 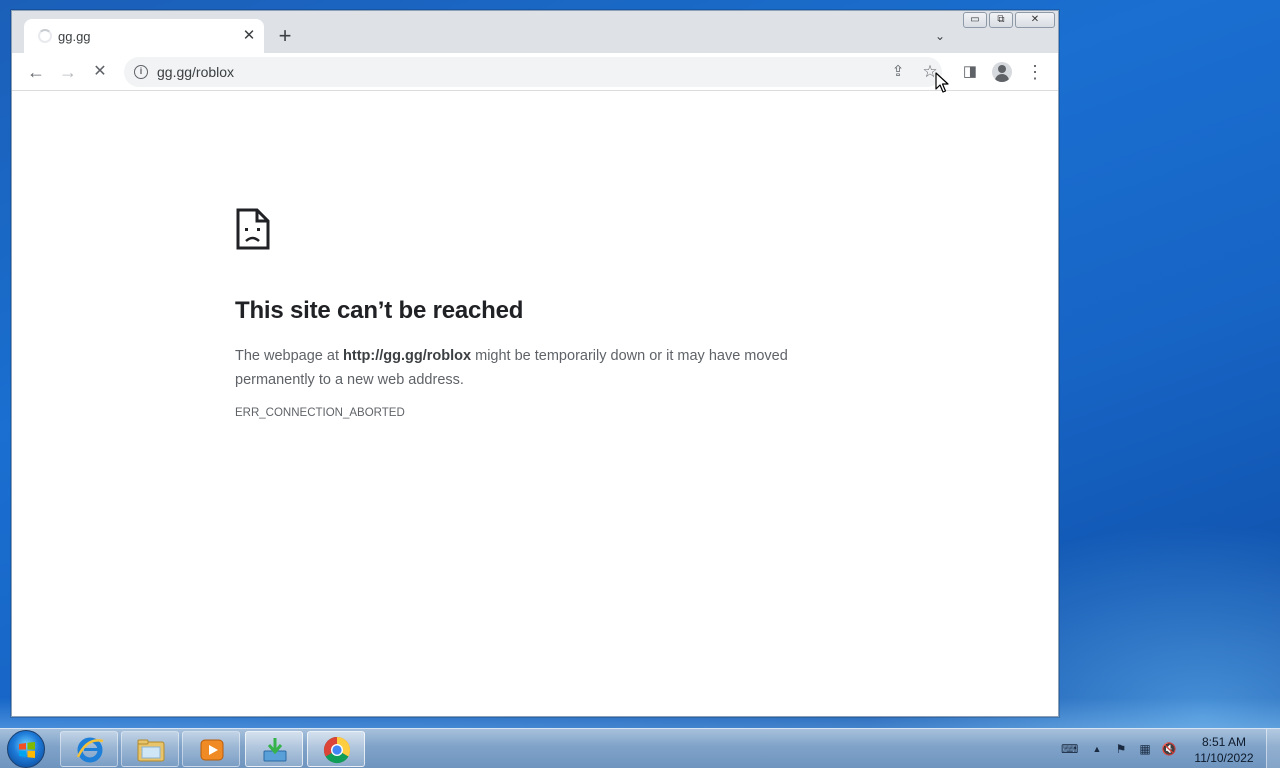 What do you see at coordinates (407, 356) in the screenshot?
I see `error-desc-url: http://gg.gg/roblox` at bounding box center [407, 356].